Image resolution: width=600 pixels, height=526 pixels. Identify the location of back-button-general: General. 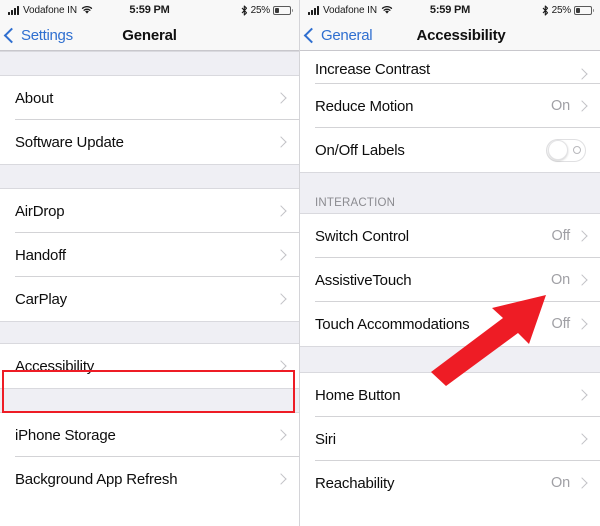
(336, 35).